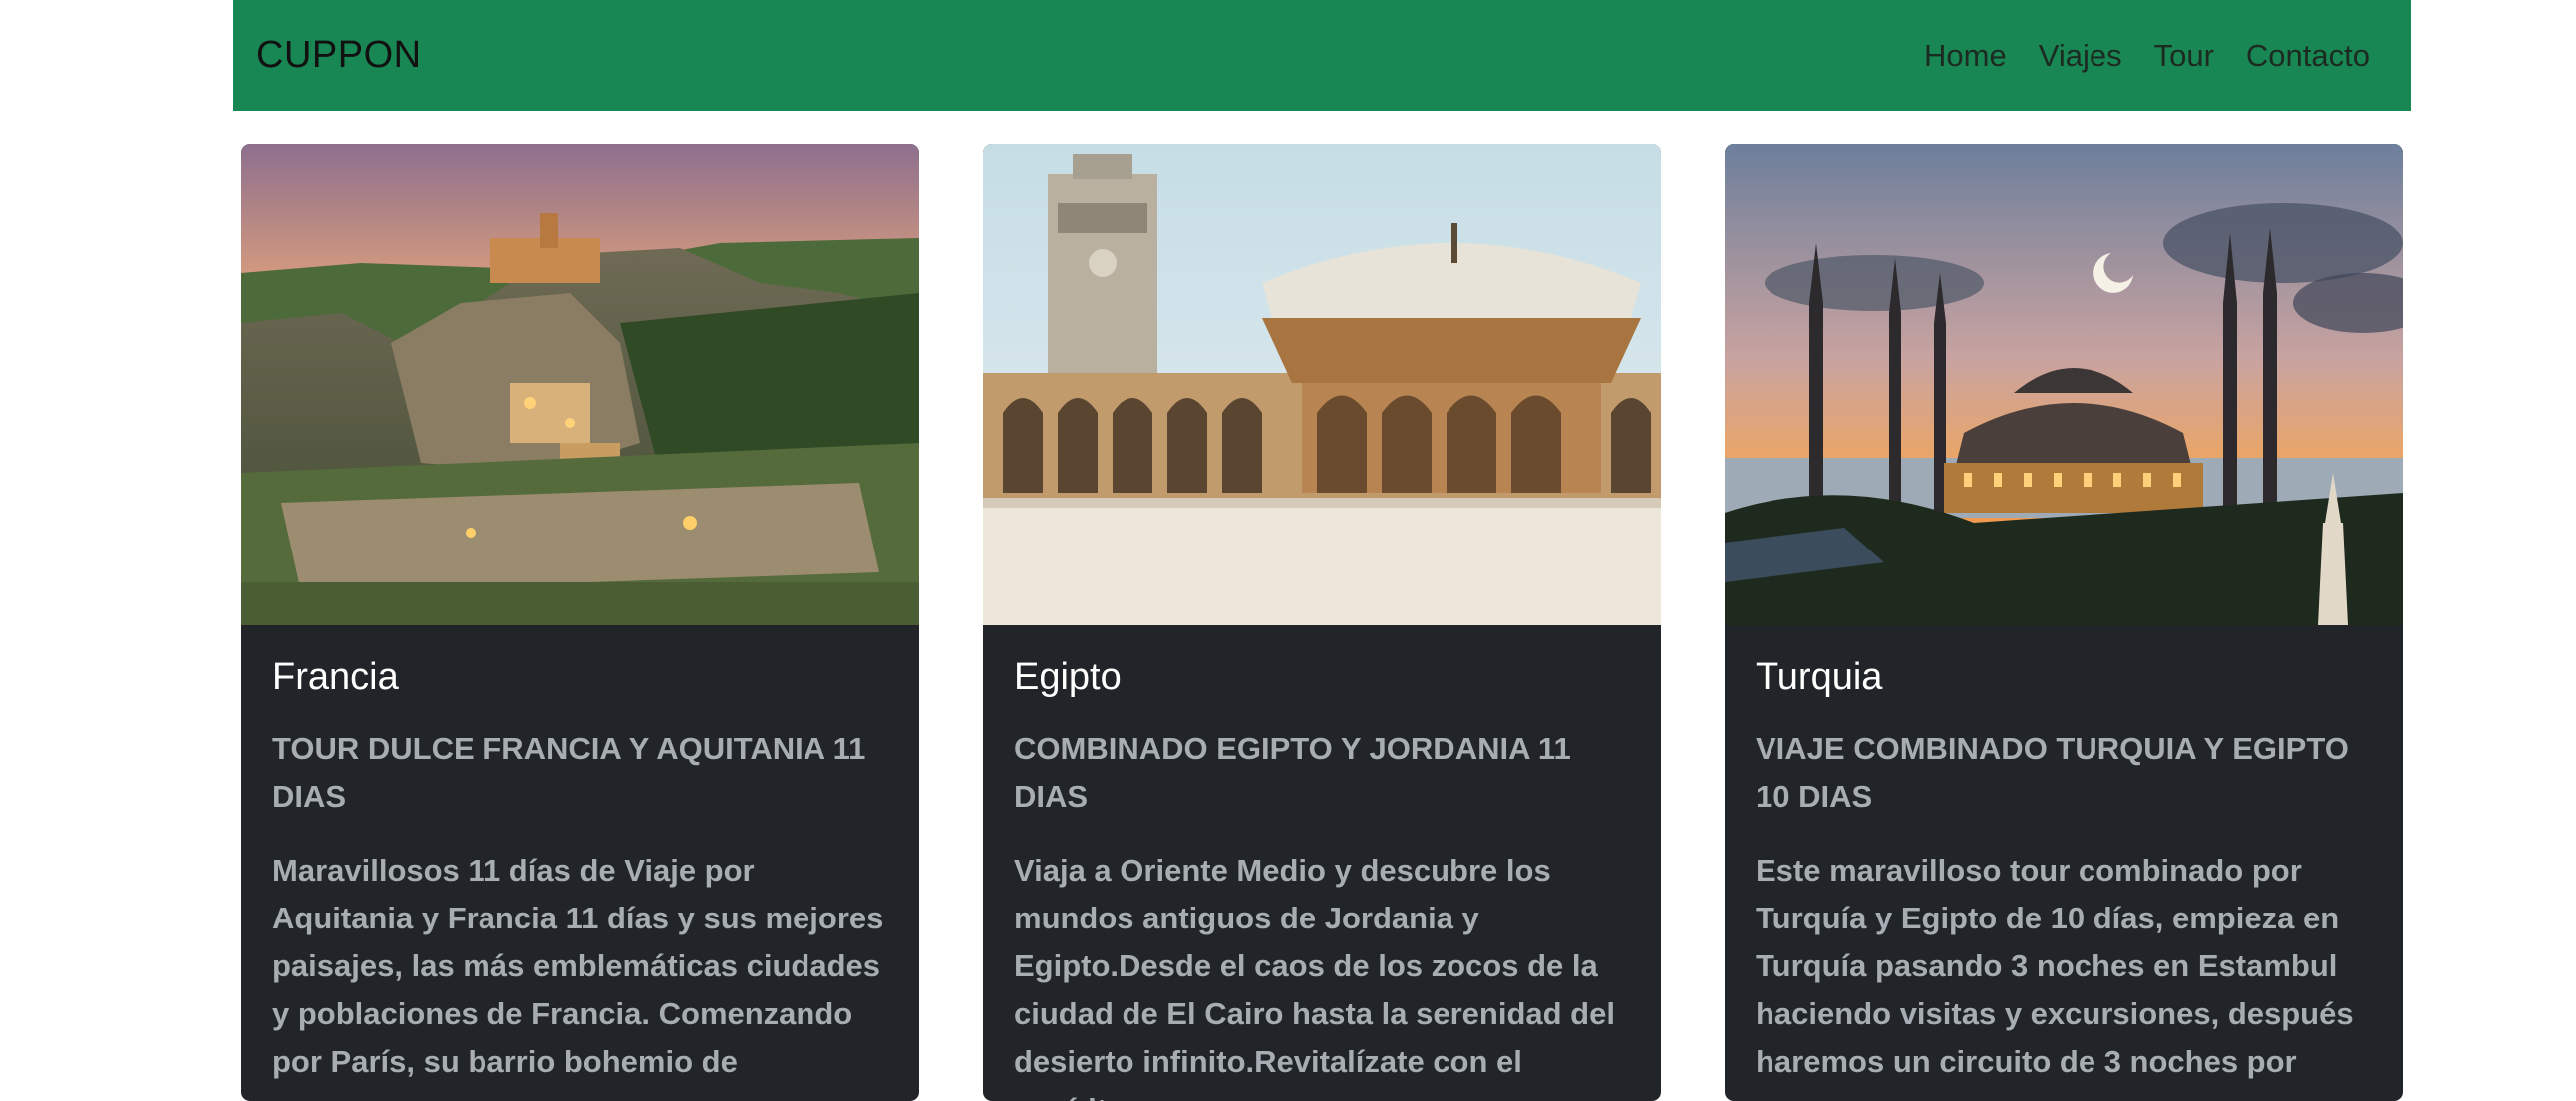 The width and height of the screenshot is (2576, 1101). I want to click on card-title: Egipto, so click(1068, 677).